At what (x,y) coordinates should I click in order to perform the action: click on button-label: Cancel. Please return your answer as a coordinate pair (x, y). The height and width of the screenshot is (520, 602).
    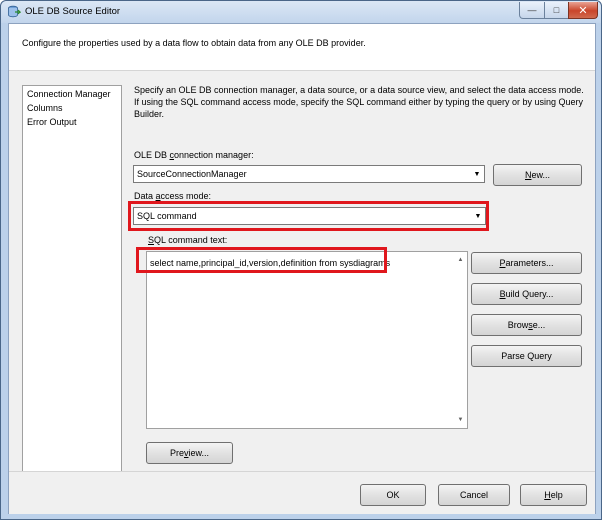
    Looking at the image, I should click on (473, 495).